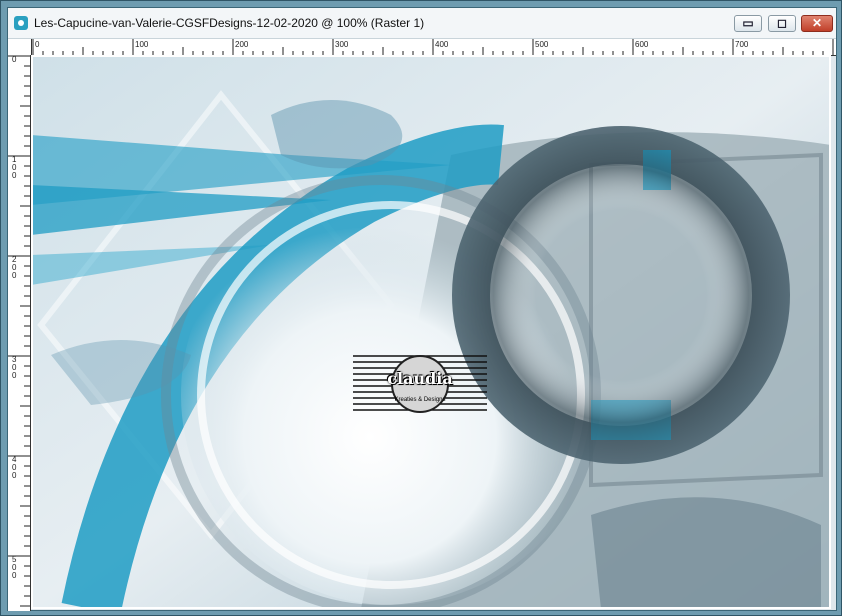 The image size is (842, 616). I want to click on ruler-top, so click(434, 47).